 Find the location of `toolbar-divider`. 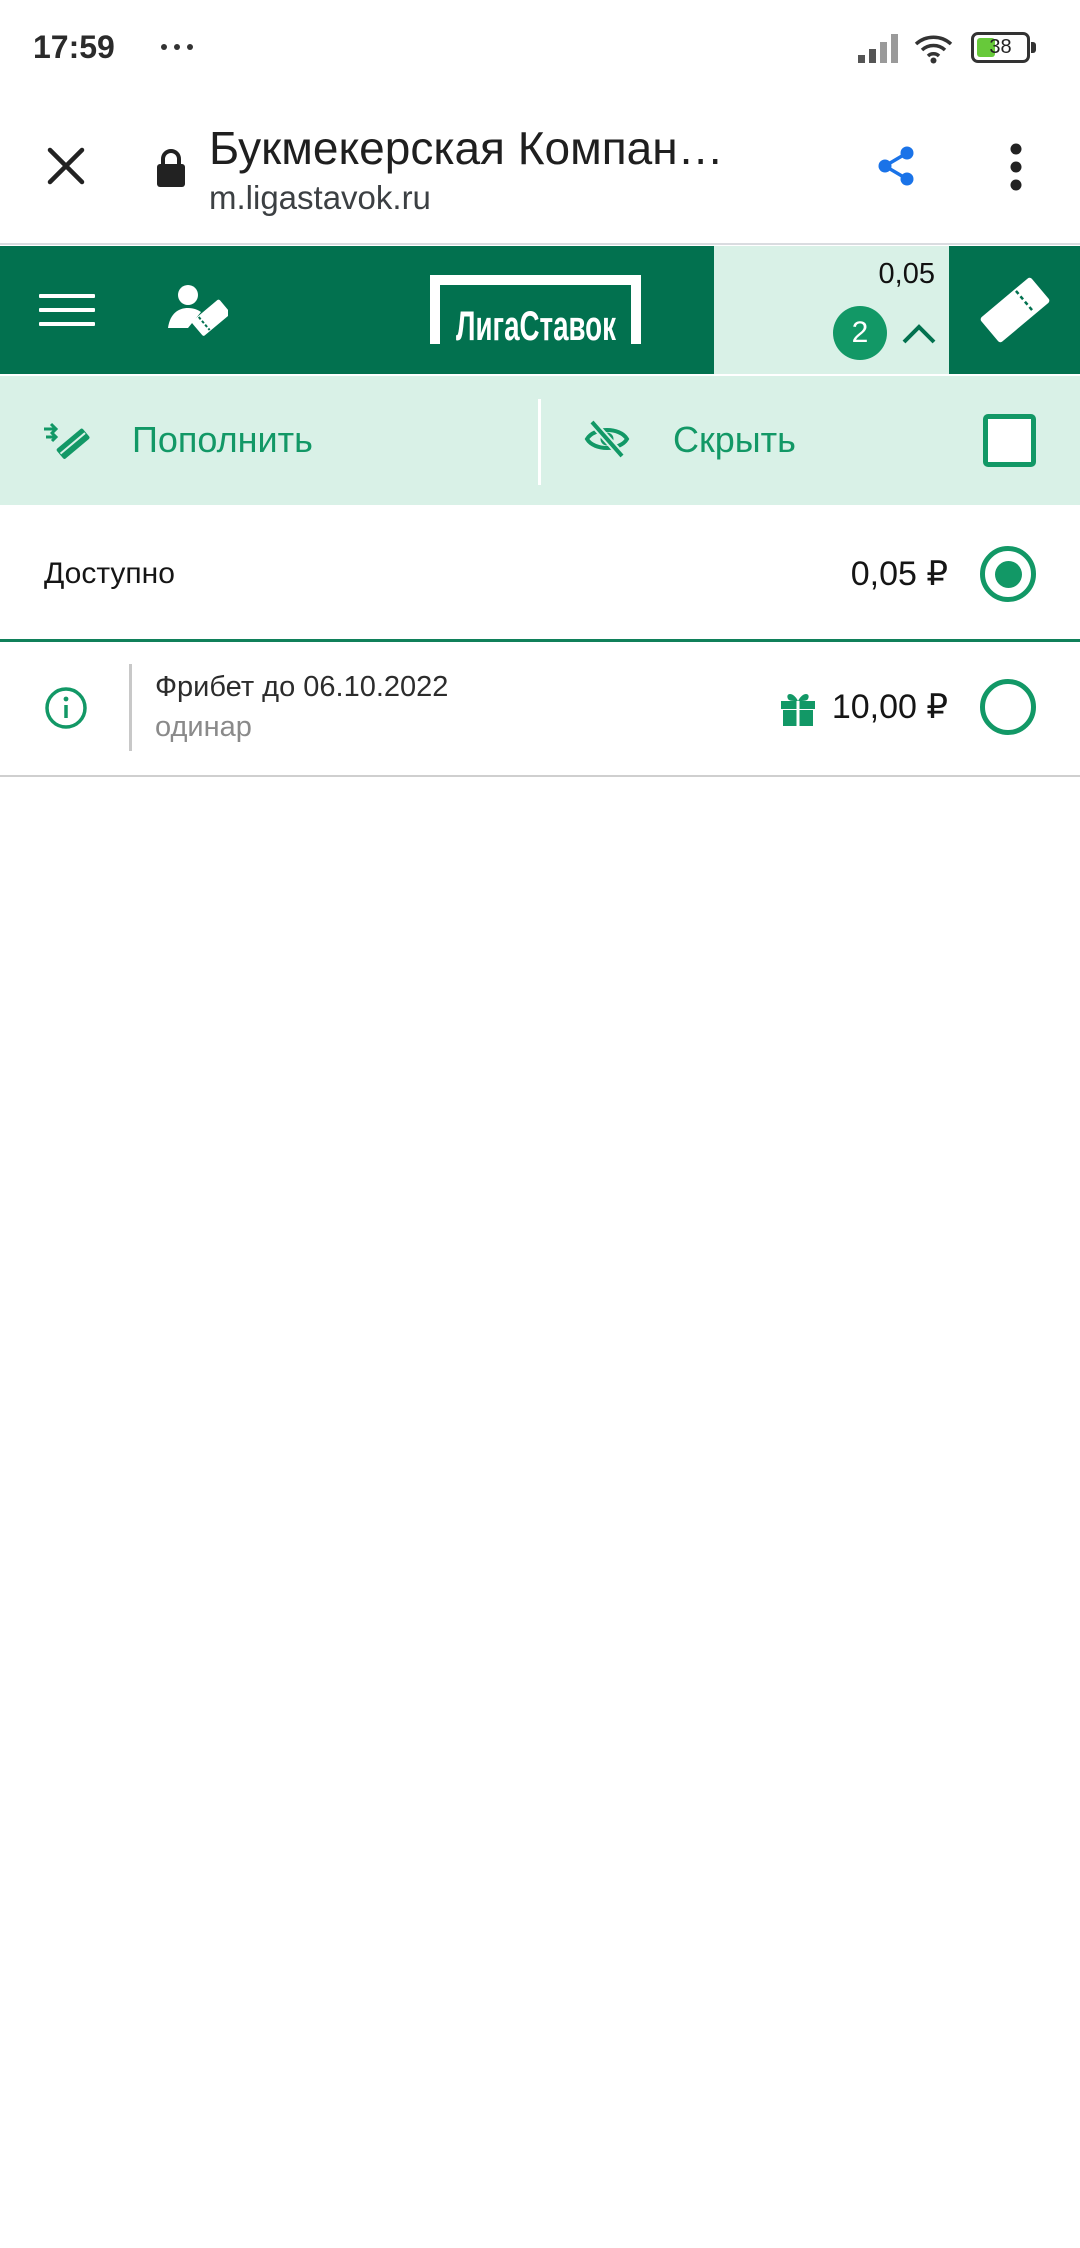

toolbar-divider is located at coordinates (540, 244).